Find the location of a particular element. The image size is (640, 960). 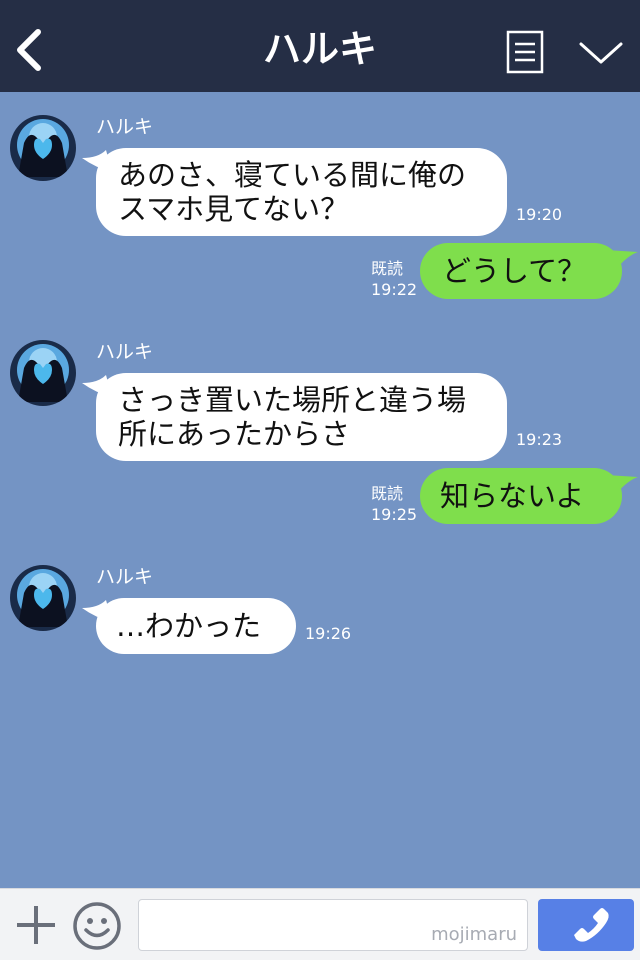

notes-button is located at coordinates (525, 52).